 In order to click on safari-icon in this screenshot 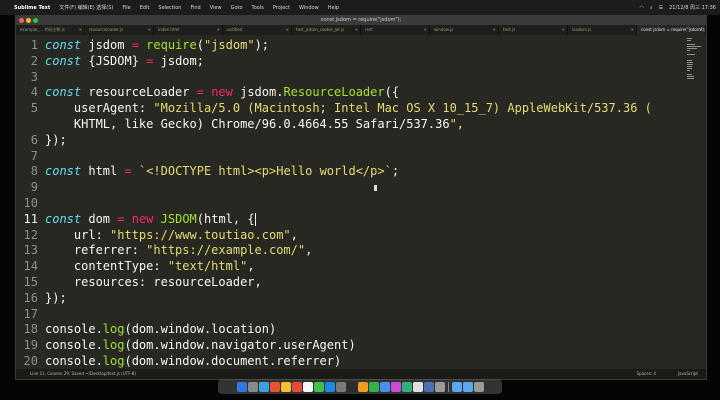, I will do `click(263, 386)`.